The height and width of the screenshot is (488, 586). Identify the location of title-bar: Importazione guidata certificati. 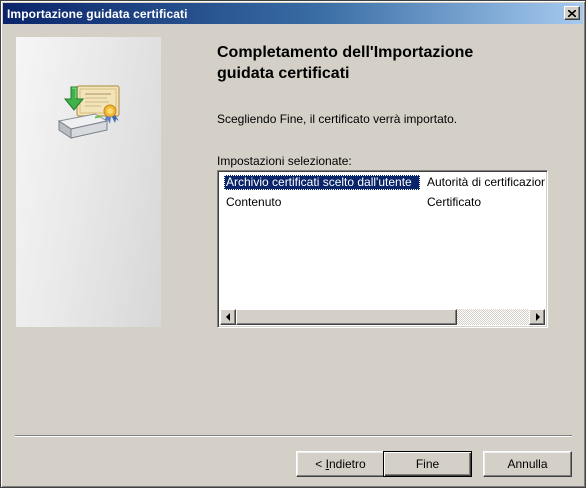
(293, 13).